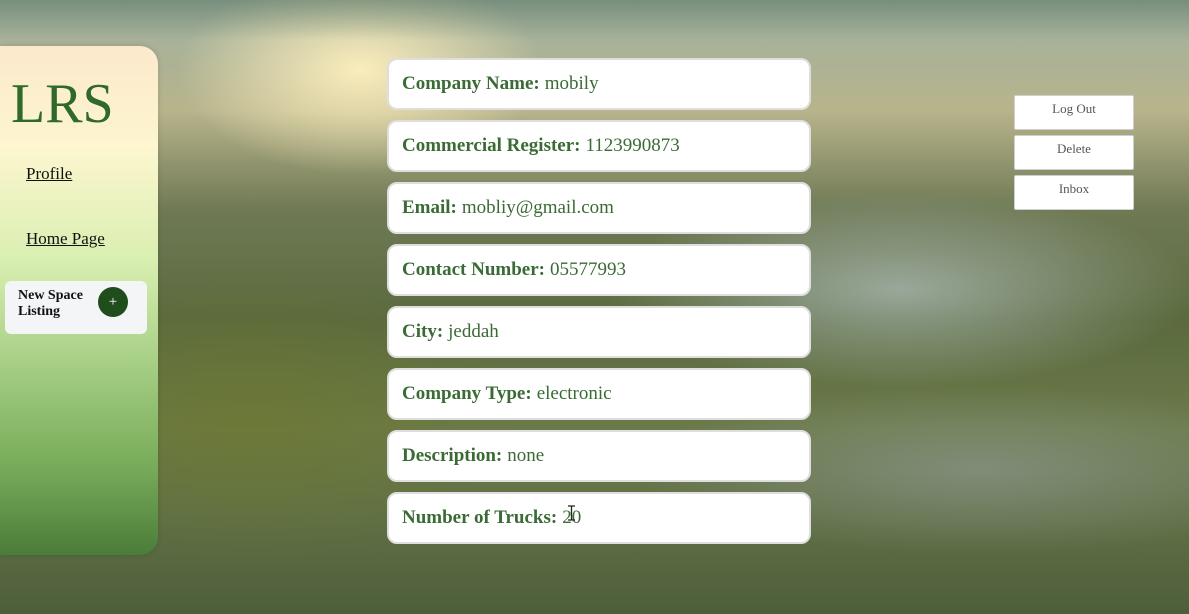 The image size is (1189, 614). Describe the element at coordinates (480, 517) in the screenshot. I see `field-label: Number of Trucks:` at that location.